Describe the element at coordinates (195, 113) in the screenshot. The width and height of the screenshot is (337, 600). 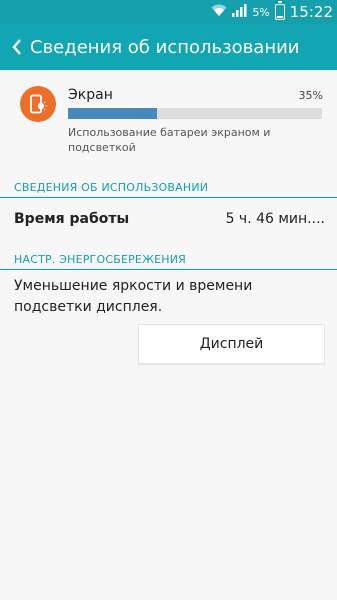
I see `usage-progress-bar` at that location.